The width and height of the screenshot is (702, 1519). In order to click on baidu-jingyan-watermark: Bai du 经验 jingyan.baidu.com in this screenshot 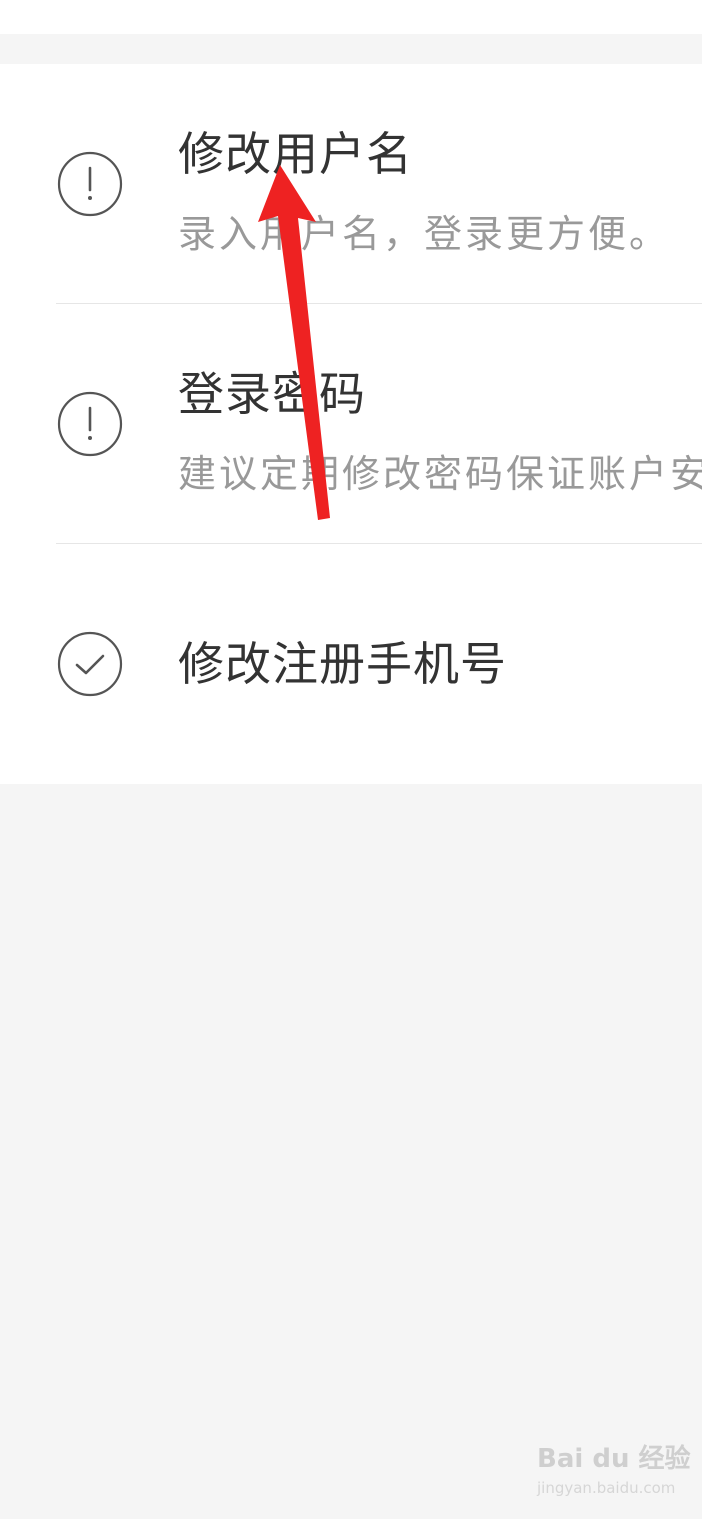, I will do `click(614, 1474)`.